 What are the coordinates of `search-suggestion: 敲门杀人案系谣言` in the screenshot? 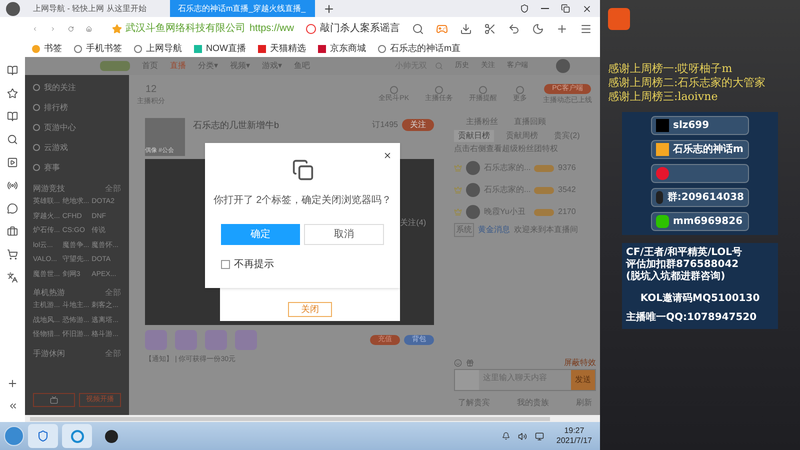 It's located at (353, 28).